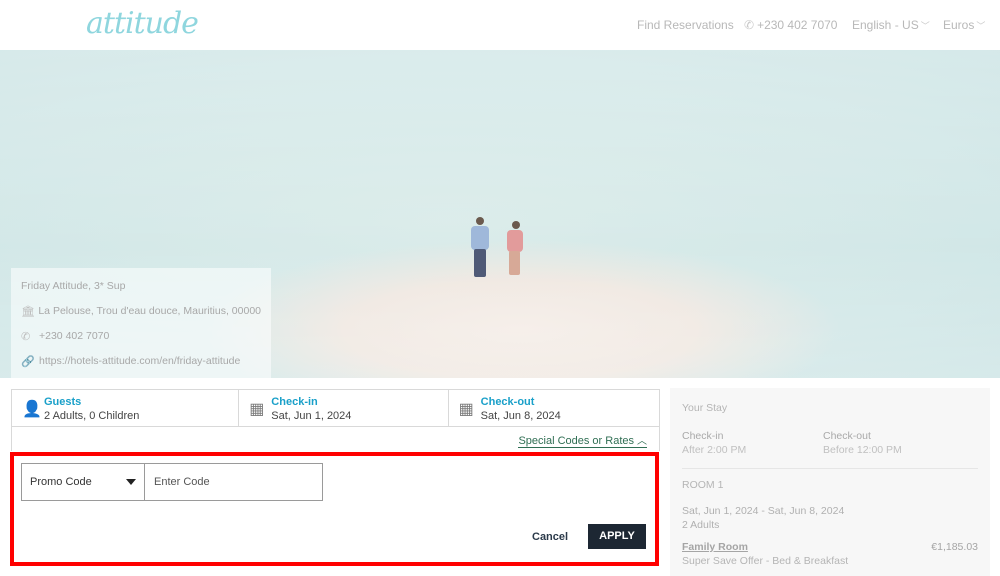 Image resolution: width=1000 pixels, height=576 pixels. Describe the element at coordinates (763, 511) in the screenshot. I see `stay-dates: Sat, Jun 1, 2024 - Sat, Jun 8, 2024` at that location.